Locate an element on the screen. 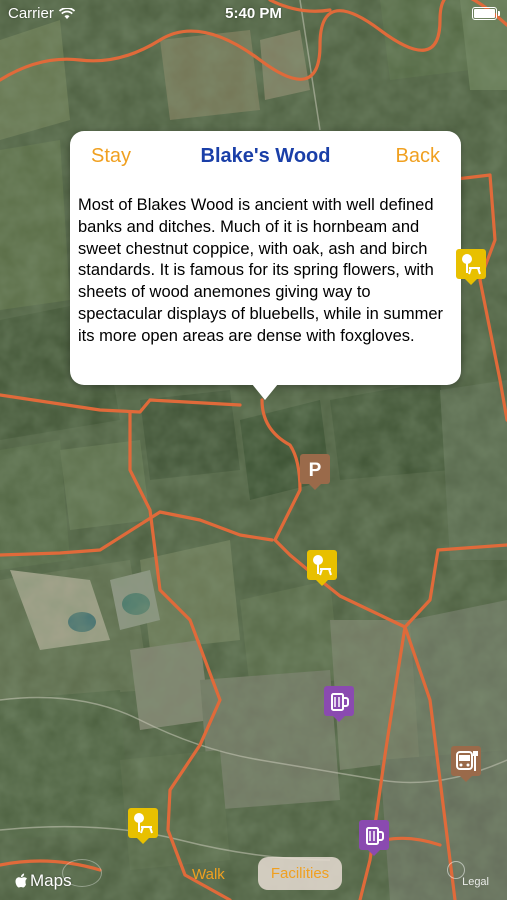 Image resolution: width=507 pixels, height=900 pixels. parking-icon: P is located at coordinates (315, 472).